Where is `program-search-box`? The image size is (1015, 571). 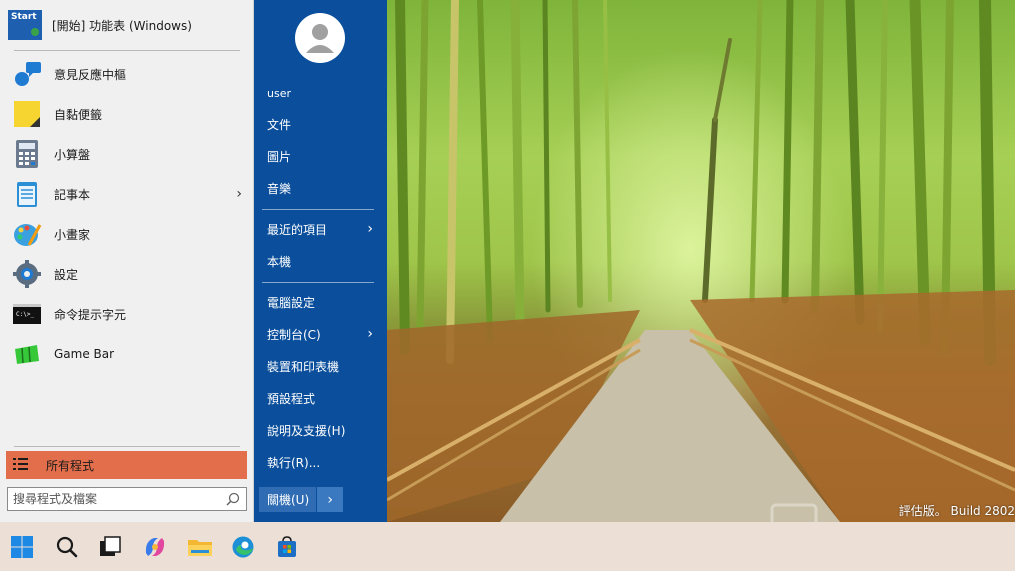
program-search-box is located at coordinates (127, 499).